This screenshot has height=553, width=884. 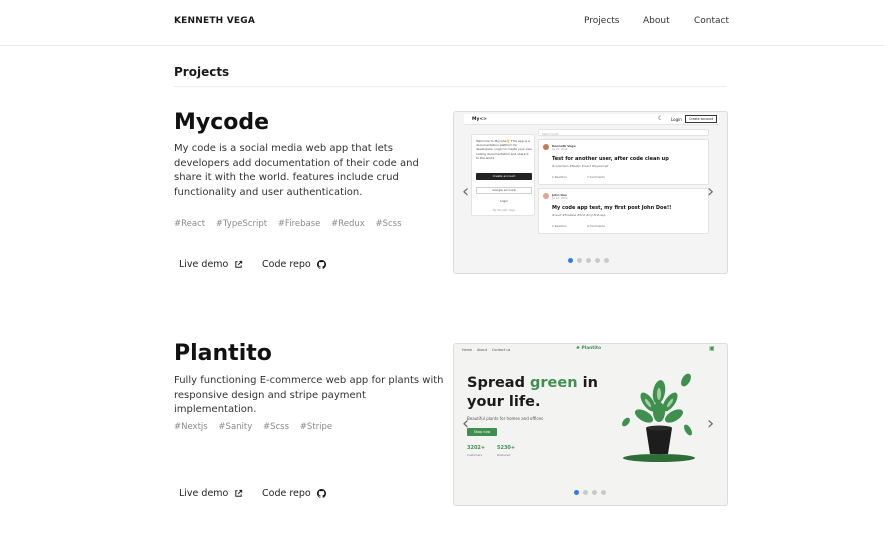 What do you see at coordinates (476, 448) in the screenshot?
I see `preview-stat-value: 3202+` at bounding box center [476, 448].